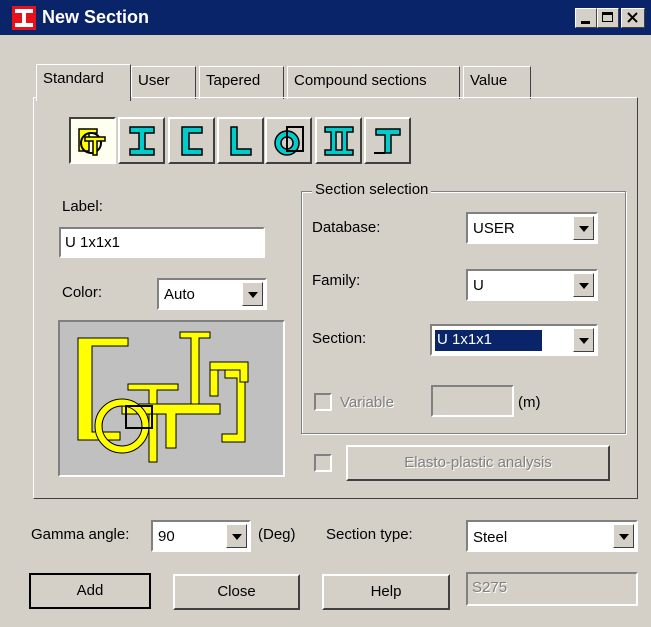 The height and width of the screenshot is (627, 651). I want to click on i-beam-type-button, so click(141, 140).